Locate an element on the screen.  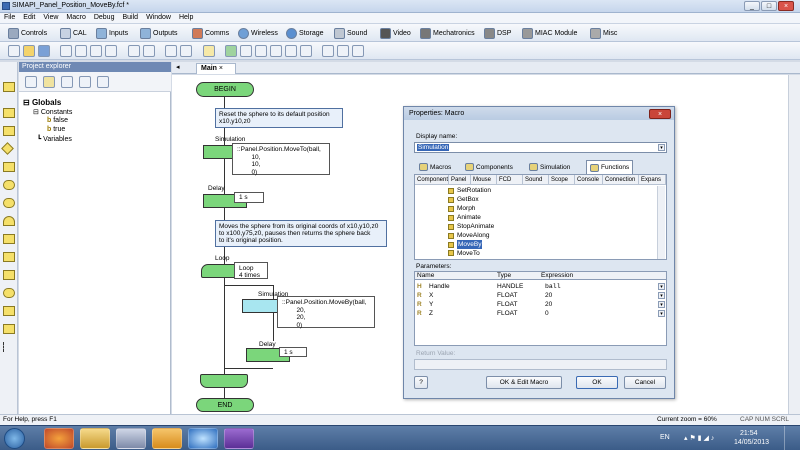
param-row-z: R Z FLOAT 0 ▾ is located at coordinates (540, 313).